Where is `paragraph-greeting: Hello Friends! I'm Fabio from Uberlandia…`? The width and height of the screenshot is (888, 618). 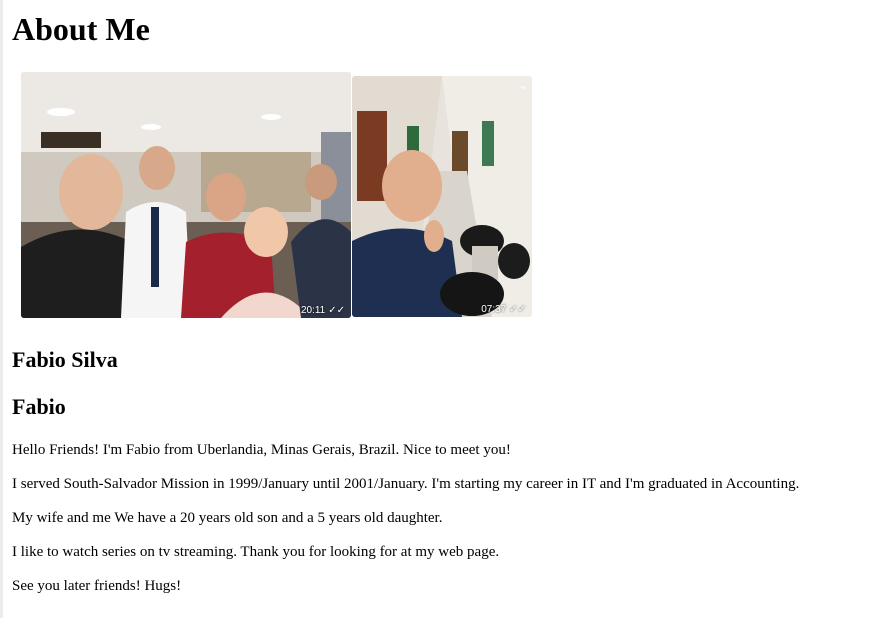 paragraph-greeting: Hello Friends! I'm Fabio from Uberlandia… is located at coordinates (261, 450).